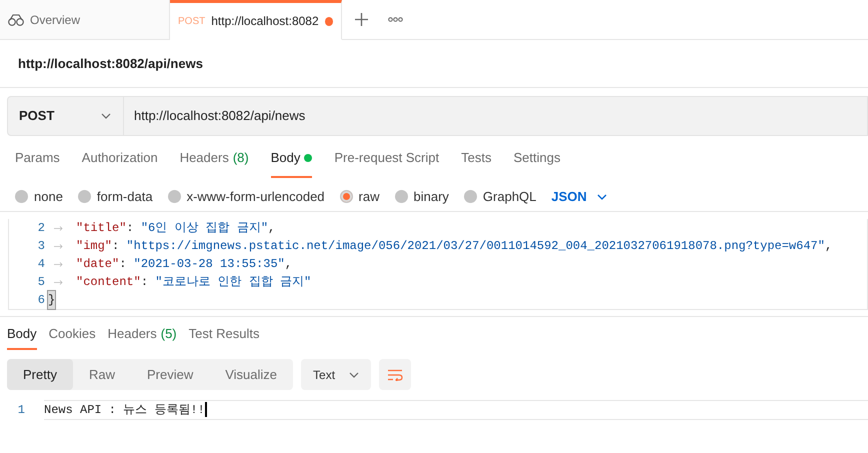 Image resolution: width=868 pixels, height=453 pixels. Describe the element at coordinates (251, 374) in the screenshot. I see `view-mode-button: Visualize` at that location.